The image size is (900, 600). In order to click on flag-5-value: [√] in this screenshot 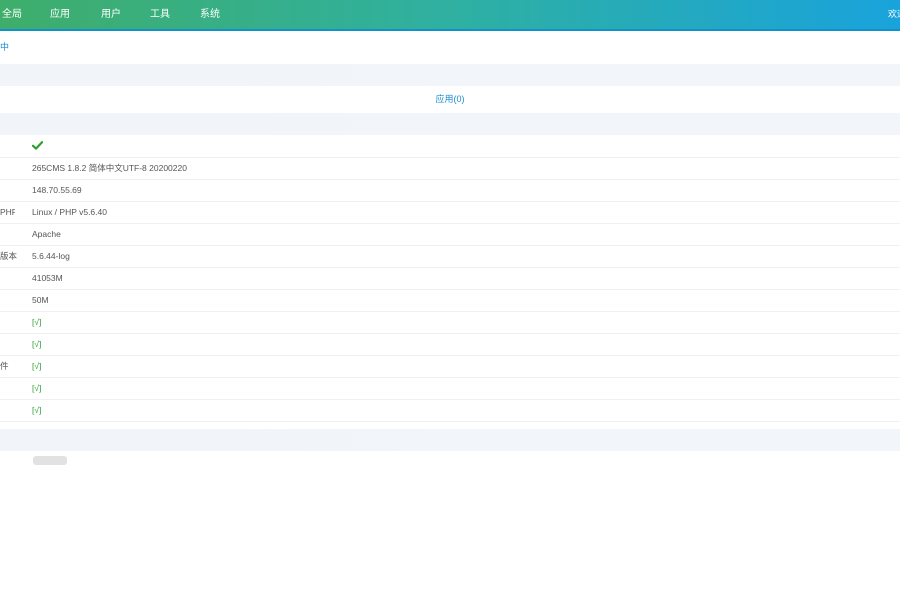, I will do `click(37, 410)`.